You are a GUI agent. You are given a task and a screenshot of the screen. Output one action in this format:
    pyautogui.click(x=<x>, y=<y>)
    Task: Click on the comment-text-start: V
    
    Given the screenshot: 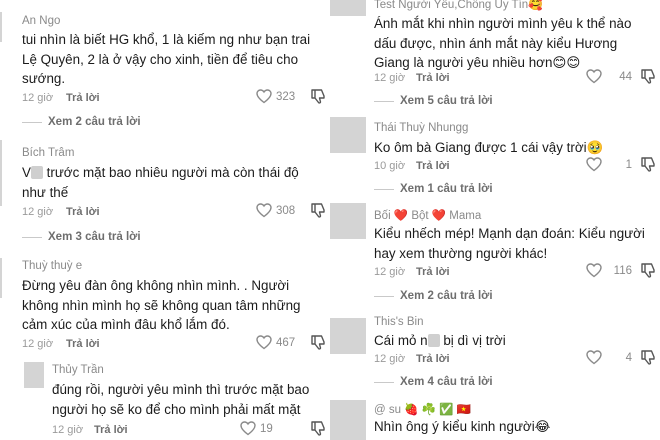 What is the action you would take?
    pyautogui.click(x=26, y=172)
    